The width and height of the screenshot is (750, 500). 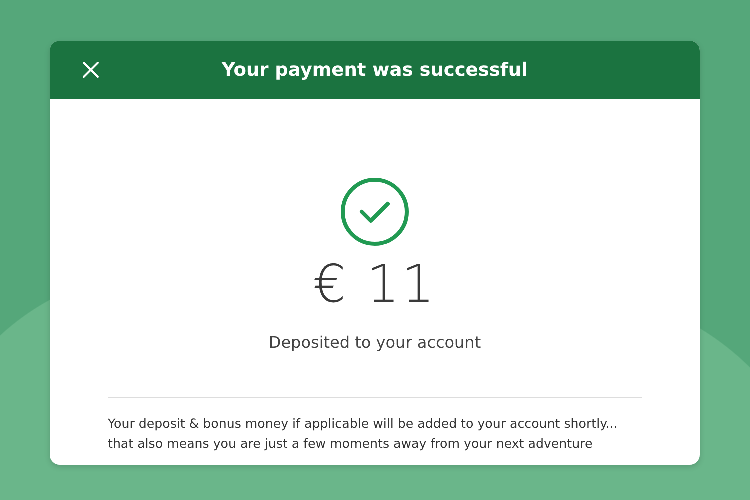 What do you see at coordinates (375, 70) in the screenshot?
I see `dialog-title: Your payment was successful` at bounding box center [375, 70].